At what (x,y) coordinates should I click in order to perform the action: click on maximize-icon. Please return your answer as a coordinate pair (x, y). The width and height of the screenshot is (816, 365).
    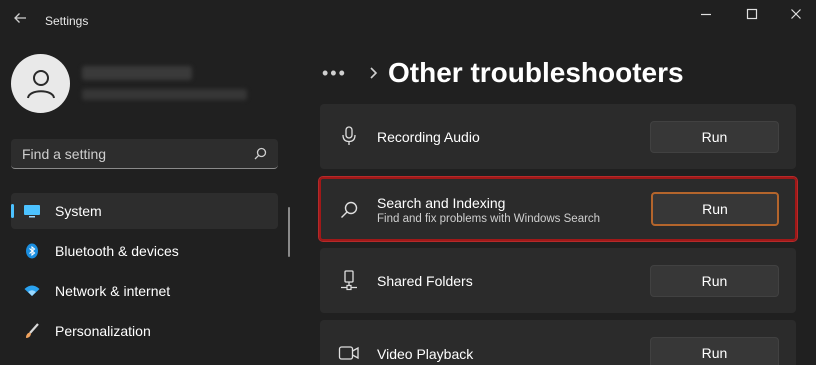
    Looking at the image, I should click on (752, 14).